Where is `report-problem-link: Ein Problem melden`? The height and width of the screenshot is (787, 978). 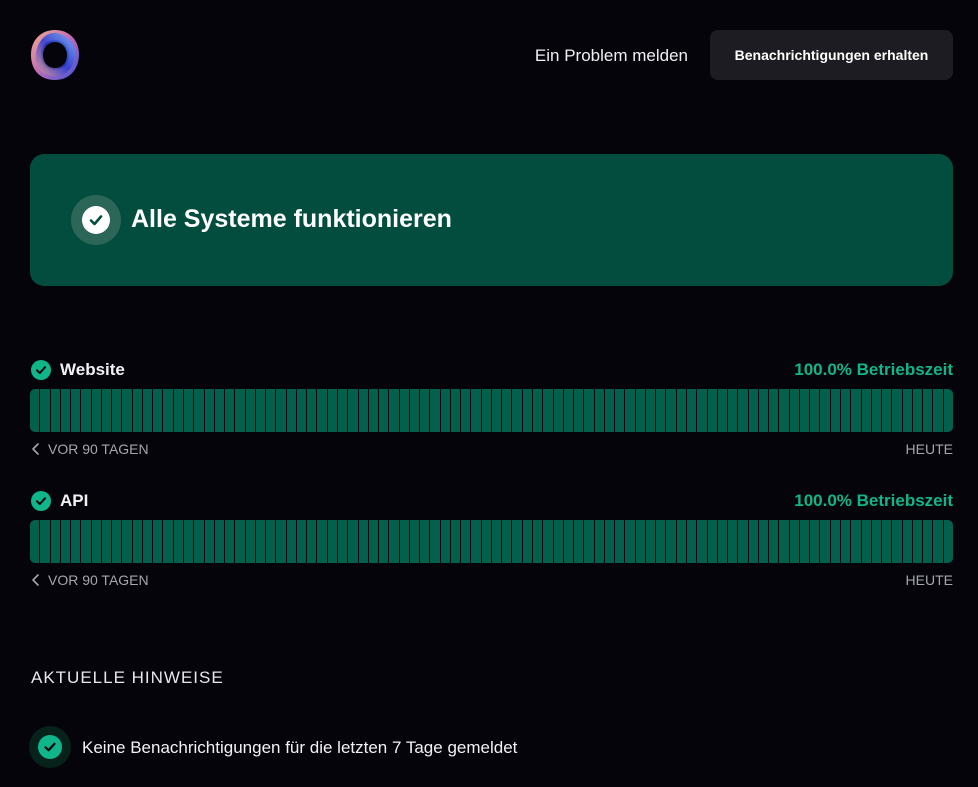 report-problem-link: Ein Problem melden is located at coordinates (611, 56).